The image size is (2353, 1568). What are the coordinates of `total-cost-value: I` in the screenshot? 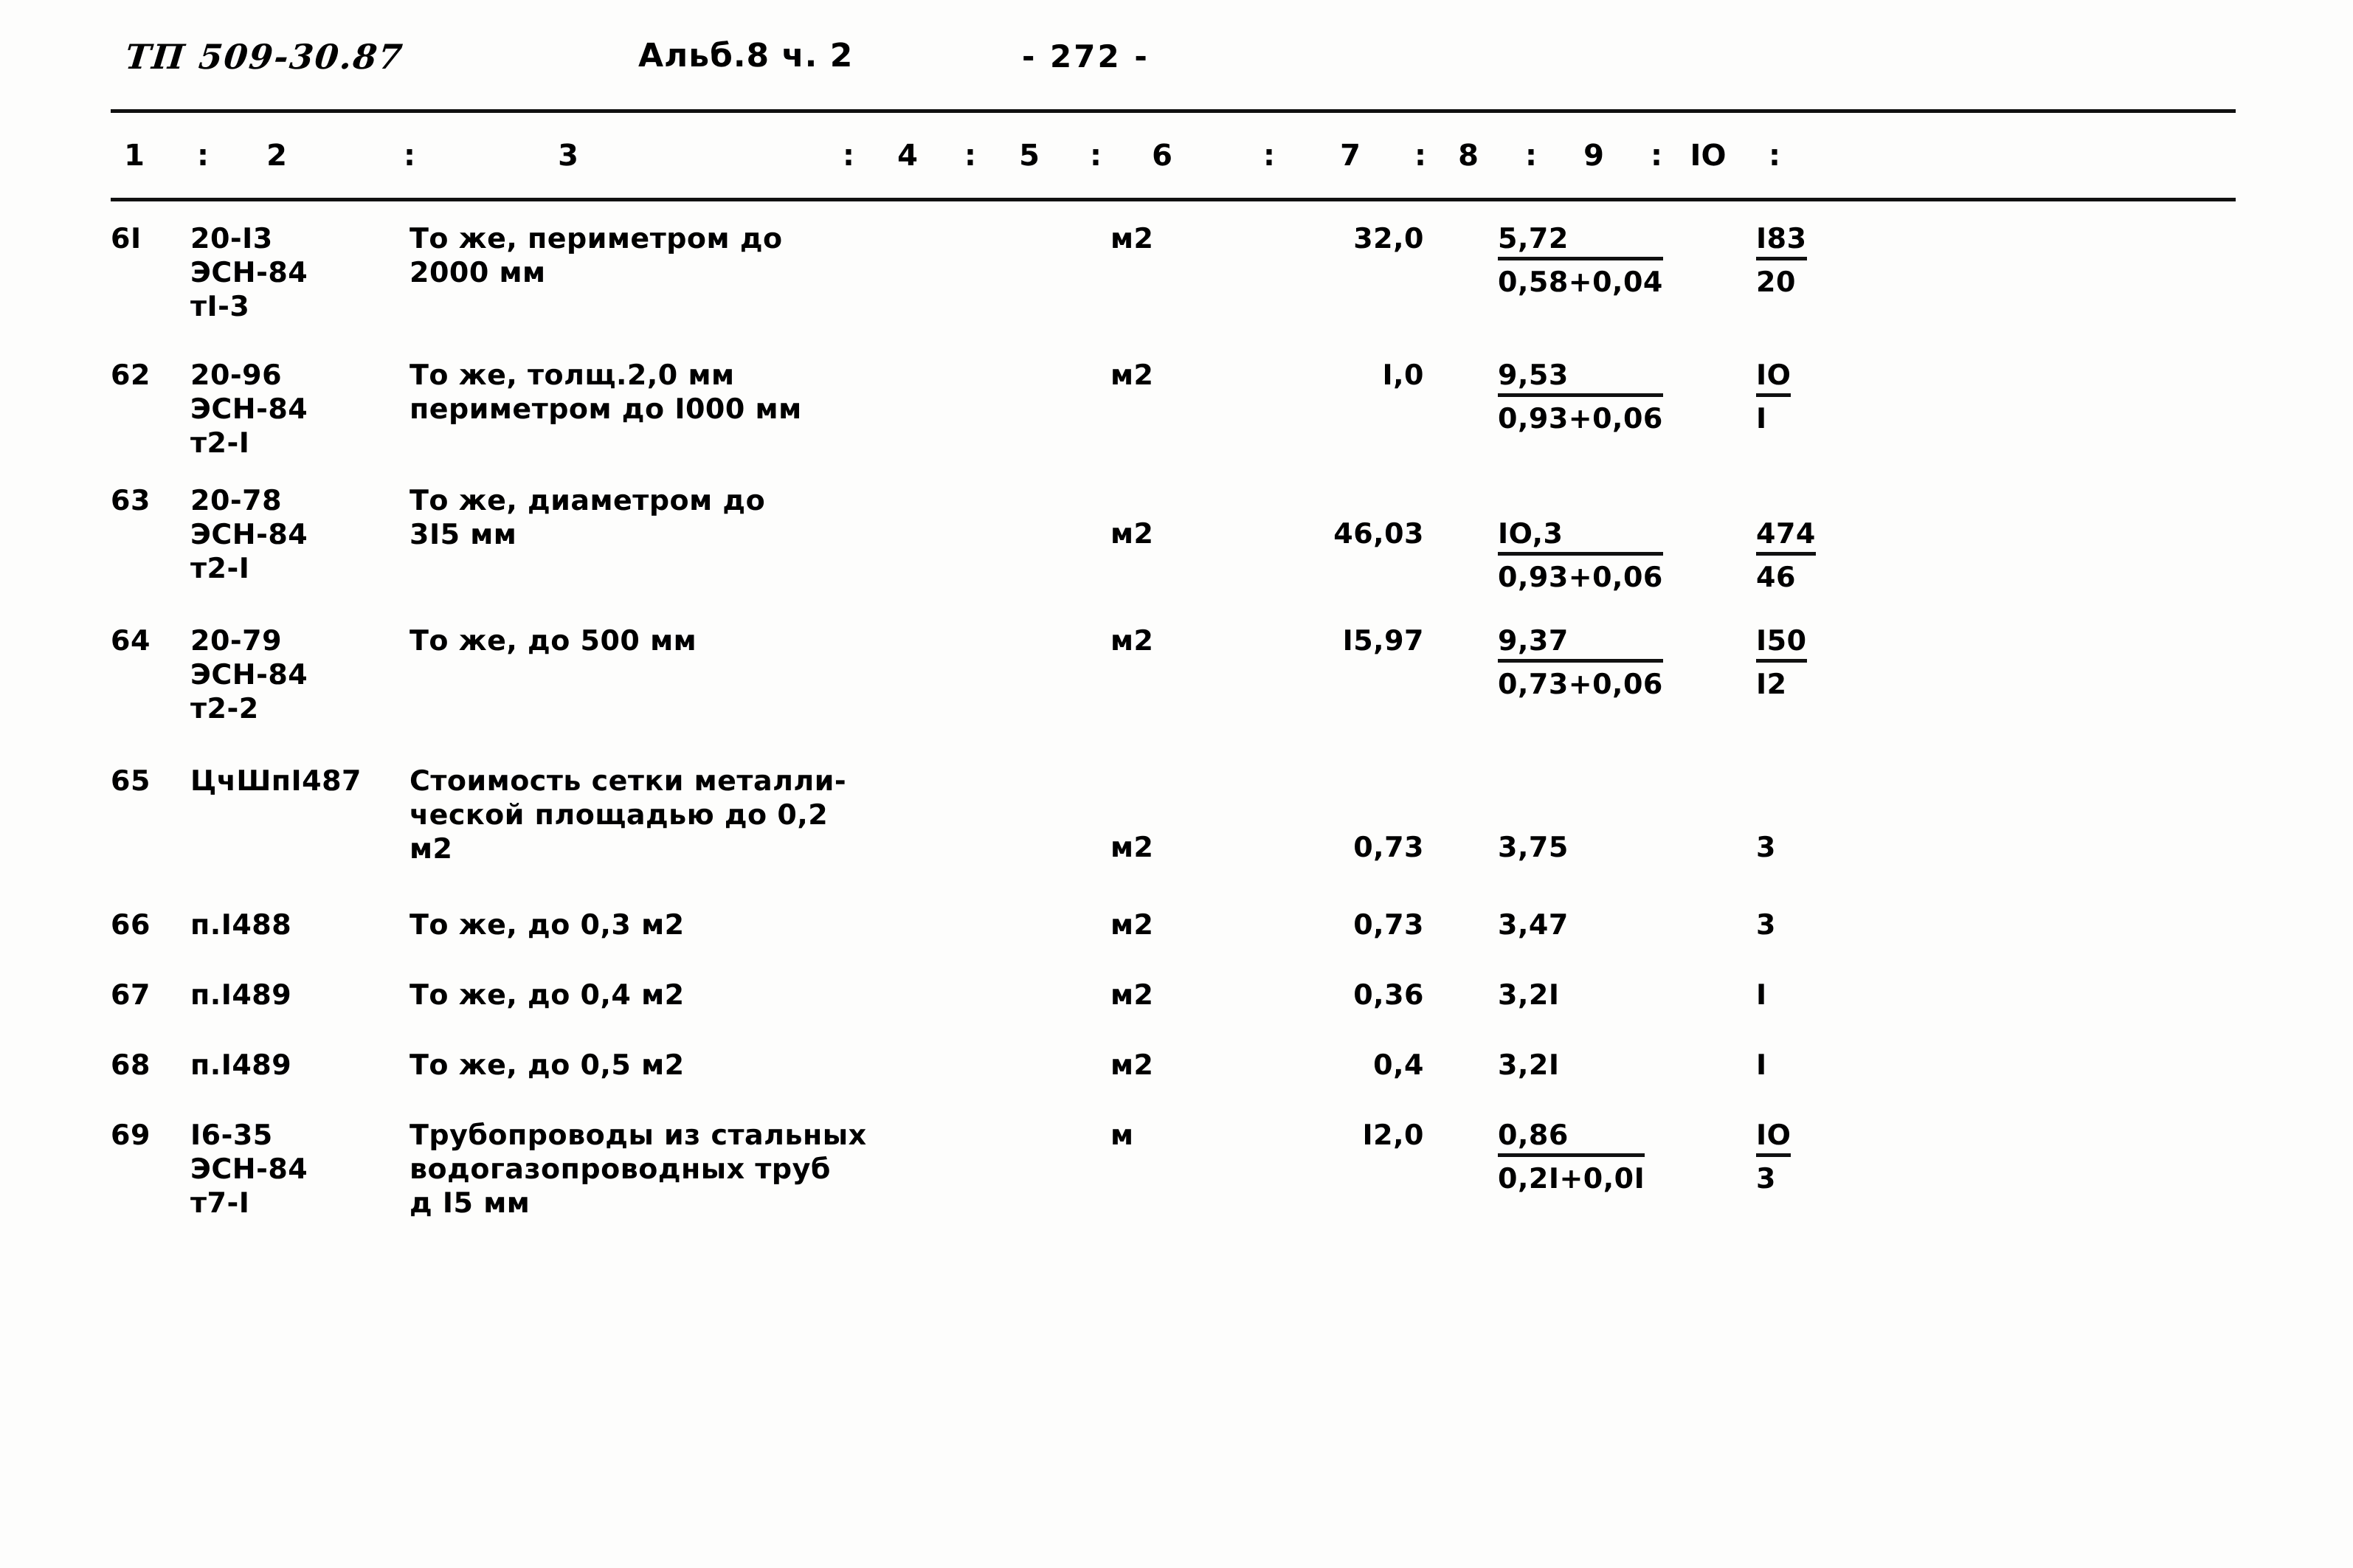 It's located at (1761, 1065).